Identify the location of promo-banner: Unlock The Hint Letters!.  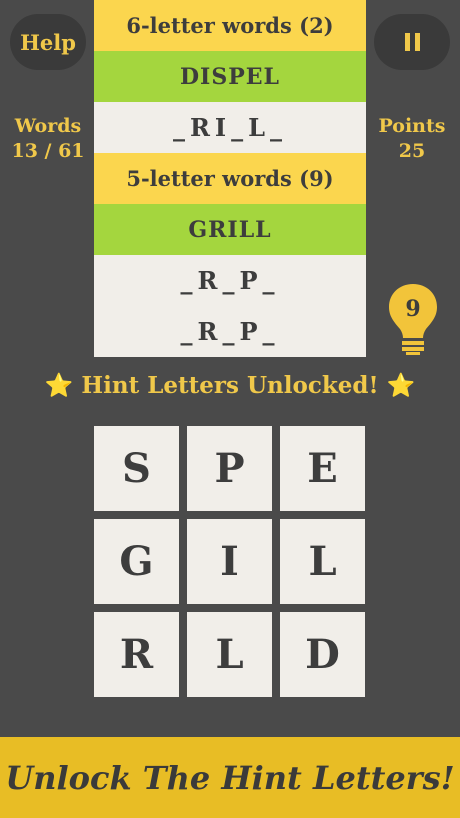
(230, 777).